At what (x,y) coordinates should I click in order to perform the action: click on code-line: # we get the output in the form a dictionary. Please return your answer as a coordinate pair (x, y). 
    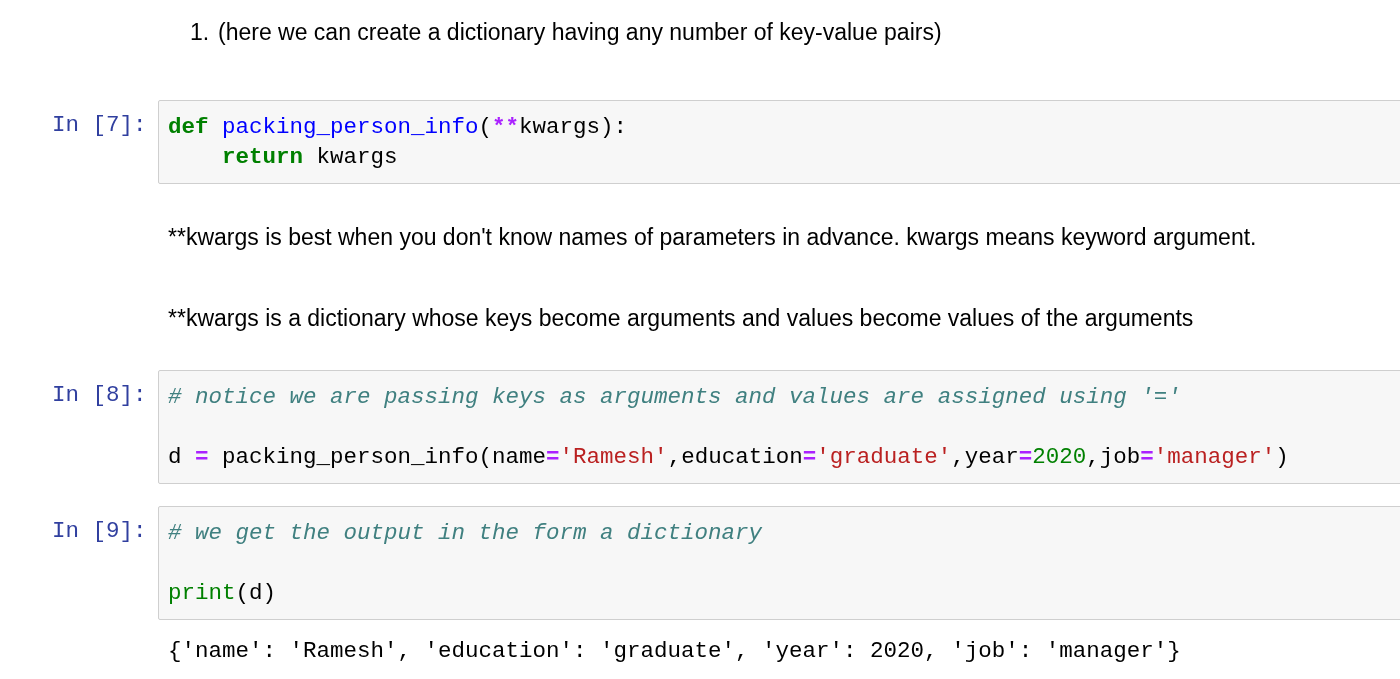
    Looking at the image, I should click on (466, 533).